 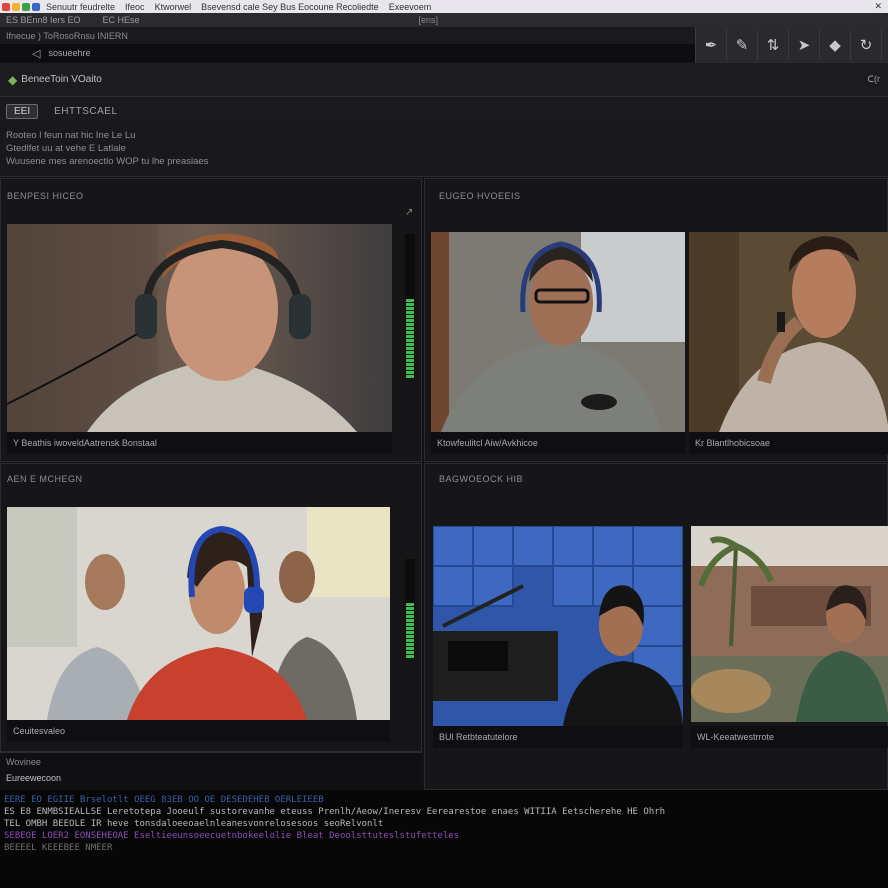 What do you see at coordinates (121, 20) in the screenshot?
I see `menu-item: EC HEse` at bounding box center [121, 20].